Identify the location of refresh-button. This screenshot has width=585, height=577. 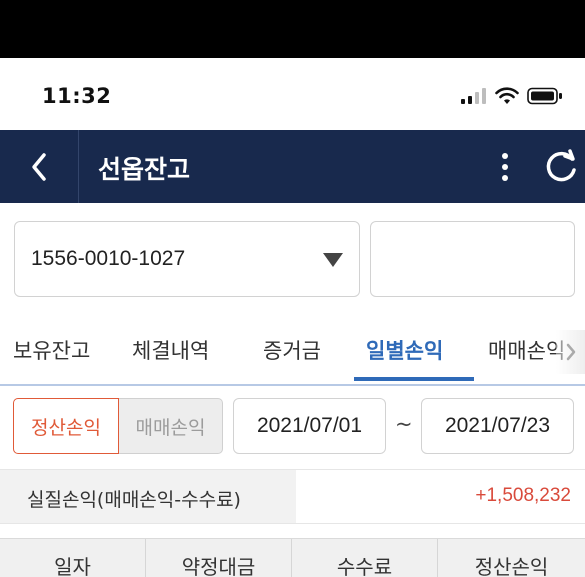
(561, 167).